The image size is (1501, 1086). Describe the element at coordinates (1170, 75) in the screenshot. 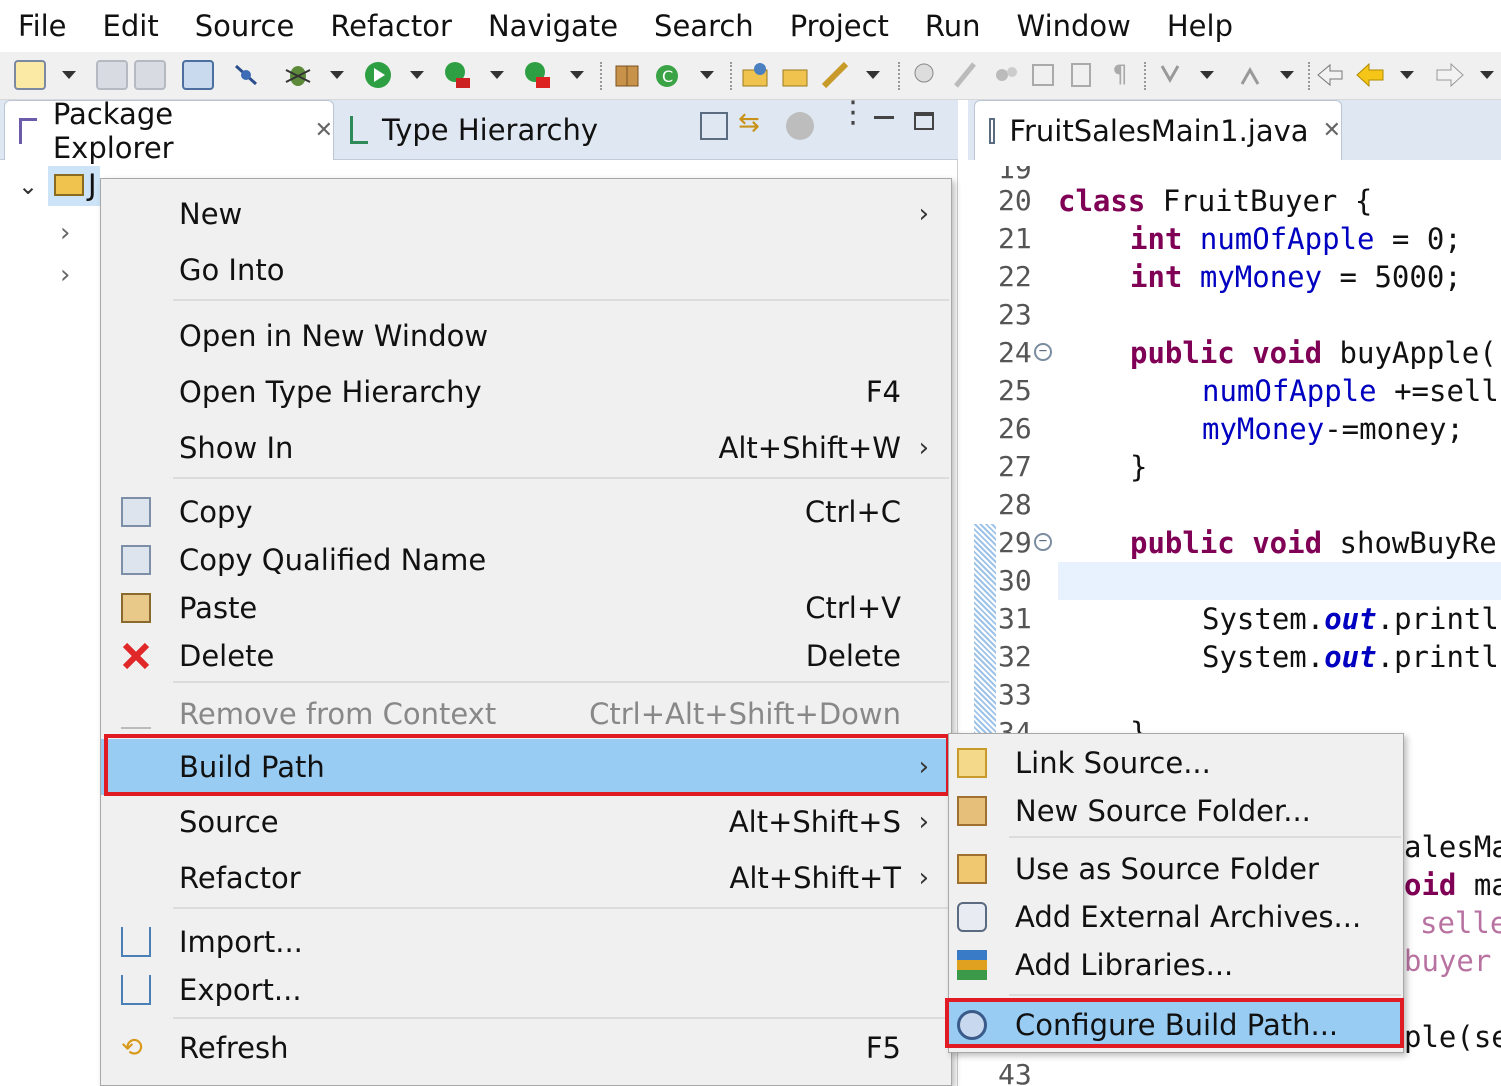

I see `next-annotation-icon` at that location.